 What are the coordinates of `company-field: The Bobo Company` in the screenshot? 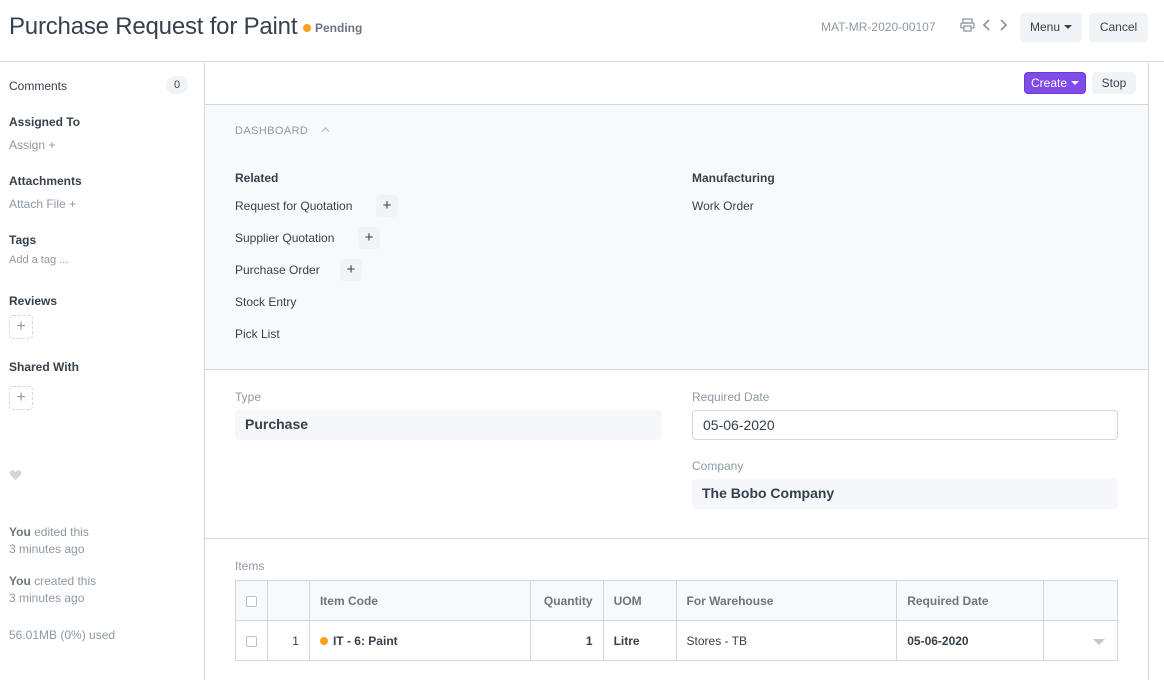 It's located at (905, 494).